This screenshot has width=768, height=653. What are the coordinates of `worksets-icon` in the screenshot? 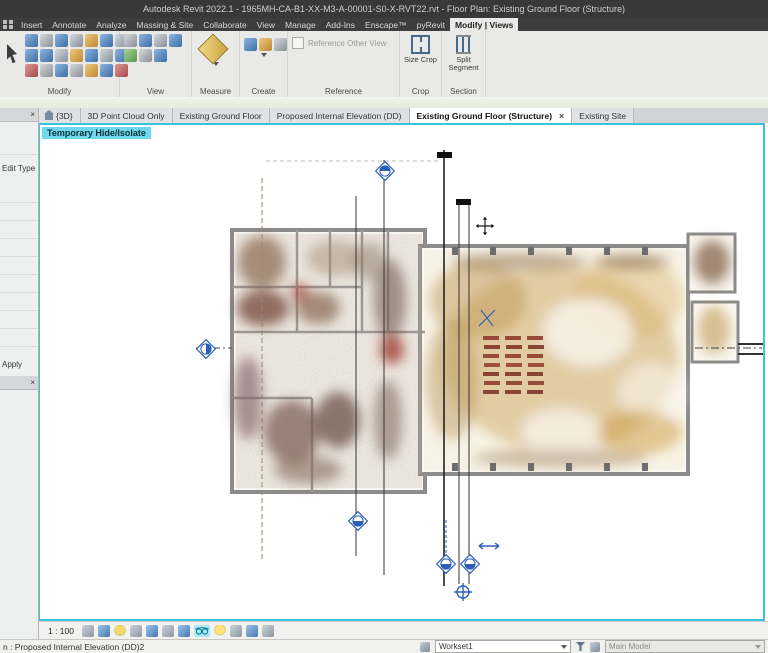 It's located at (425, 646).